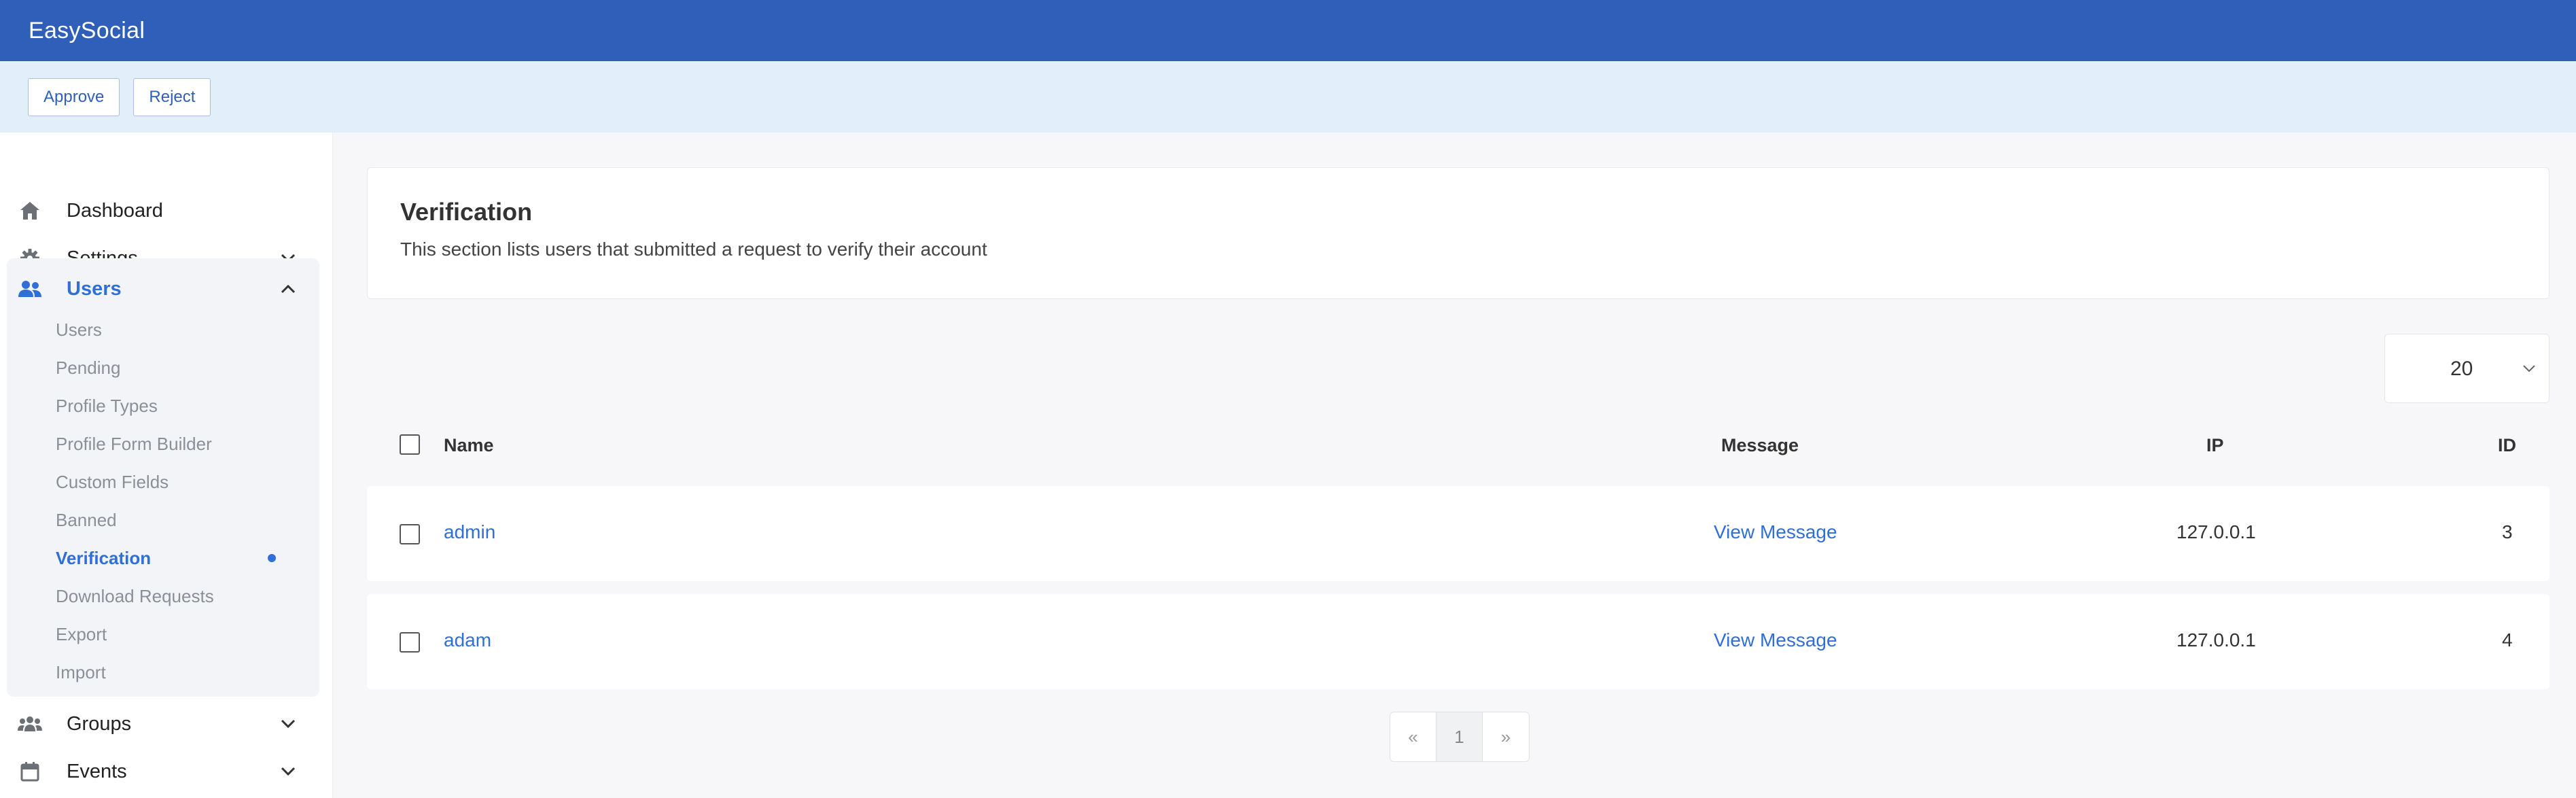 This screenshot has width=2576, height=798. I want to click on column-header-name: Name, so click(469, 445).